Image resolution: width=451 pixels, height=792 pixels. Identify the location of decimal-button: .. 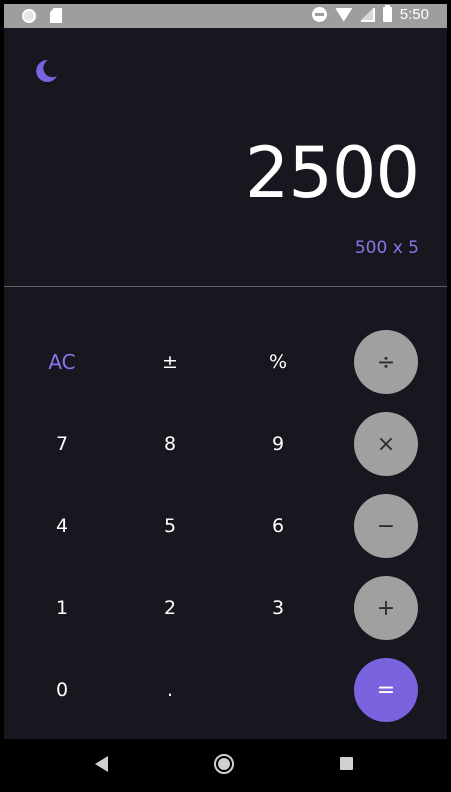
(170, 690).